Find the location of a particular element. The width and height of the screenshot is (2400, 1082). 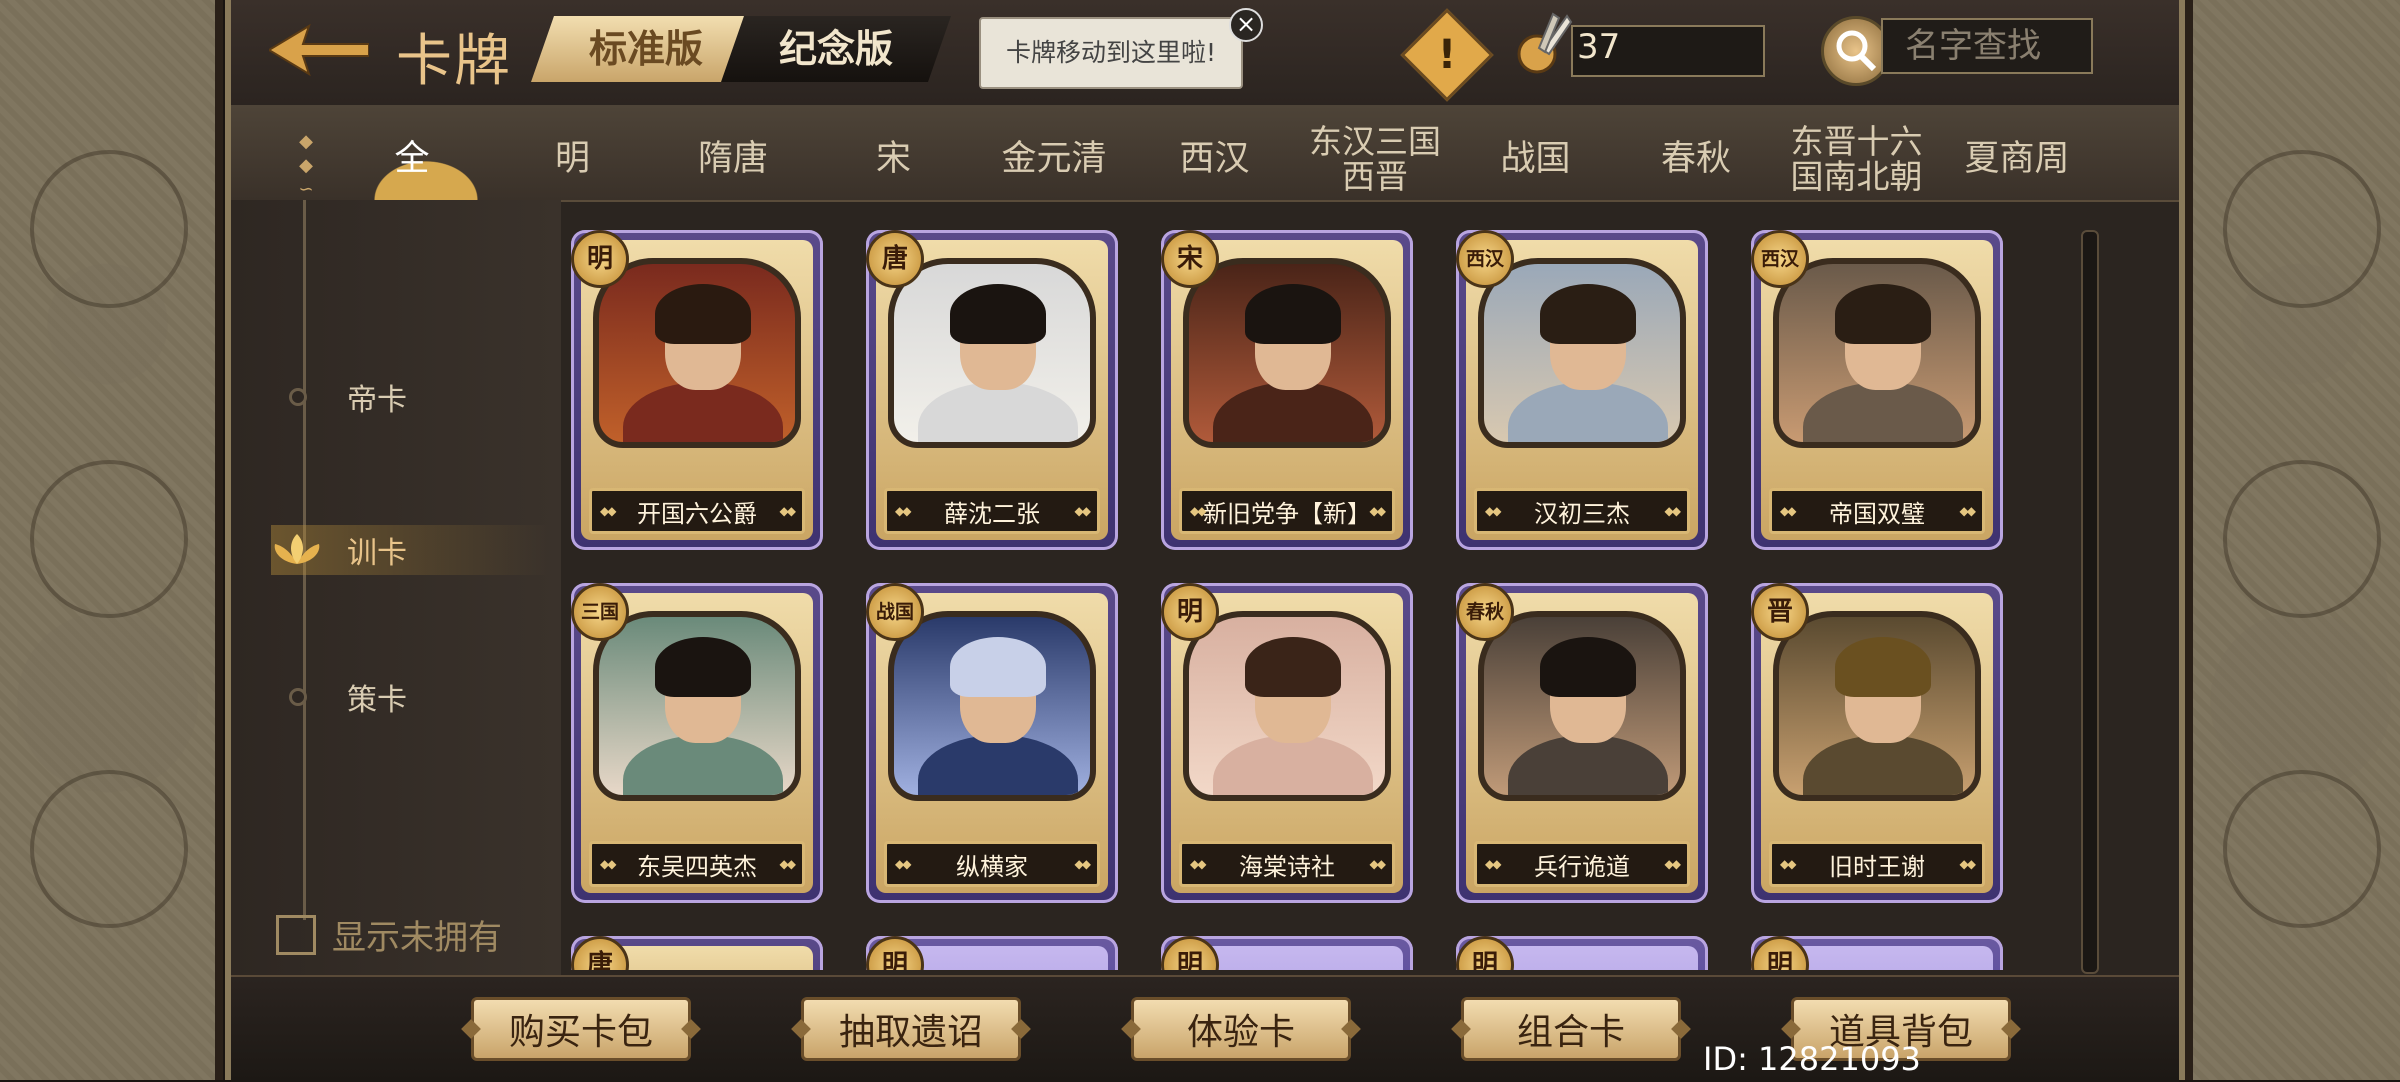

card: 海棠诗社 明 is located at coordinates (1287, 743).